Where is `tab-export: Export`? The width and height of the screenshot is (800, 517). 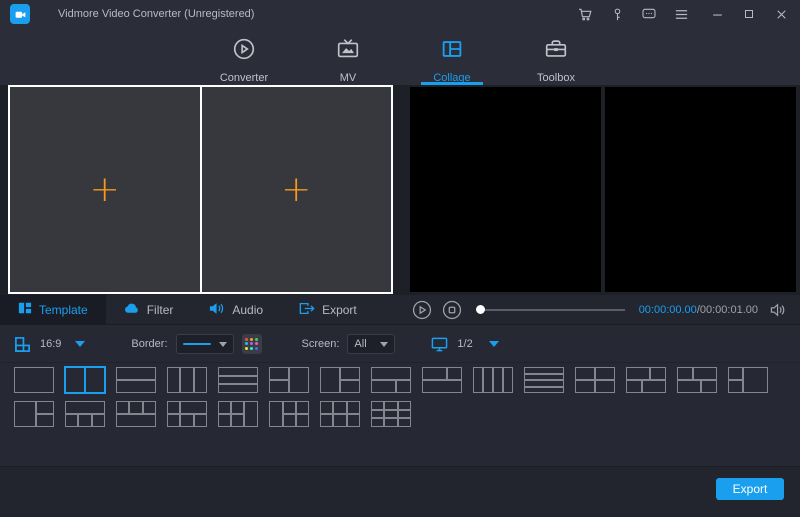 tab-export: Export is located at coordinates (328, 309).